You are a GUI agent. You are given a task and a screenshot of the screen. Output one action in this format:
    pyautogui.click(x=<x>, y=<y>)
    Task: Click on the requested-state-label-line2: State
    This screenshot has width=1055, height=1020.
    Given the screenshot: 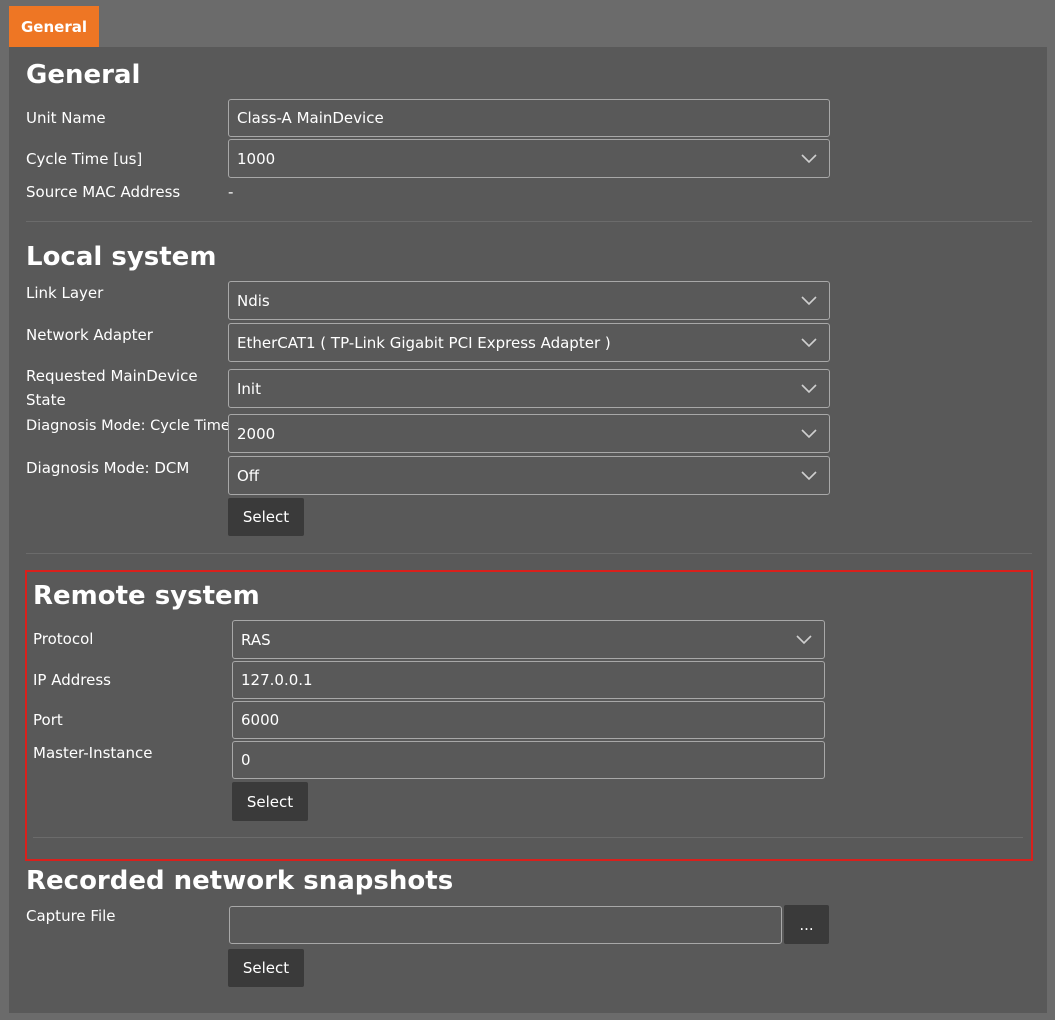 What is the action you would take?
    pyautogui.click(x=46, y=400)
    